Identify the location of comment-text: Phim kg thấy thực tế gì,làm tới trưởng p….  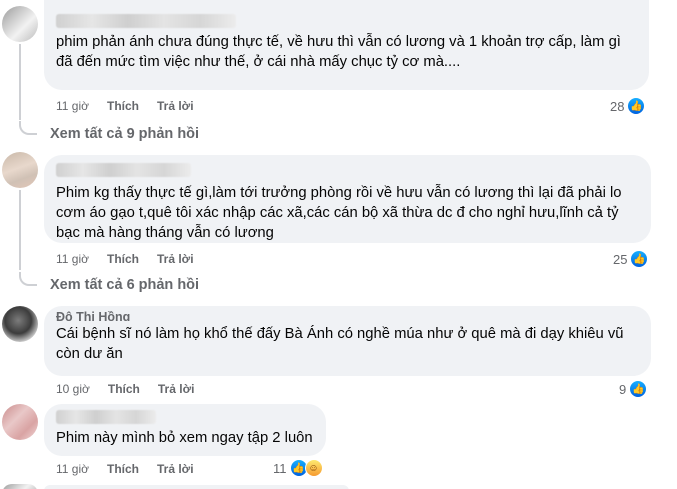
(339, 213).